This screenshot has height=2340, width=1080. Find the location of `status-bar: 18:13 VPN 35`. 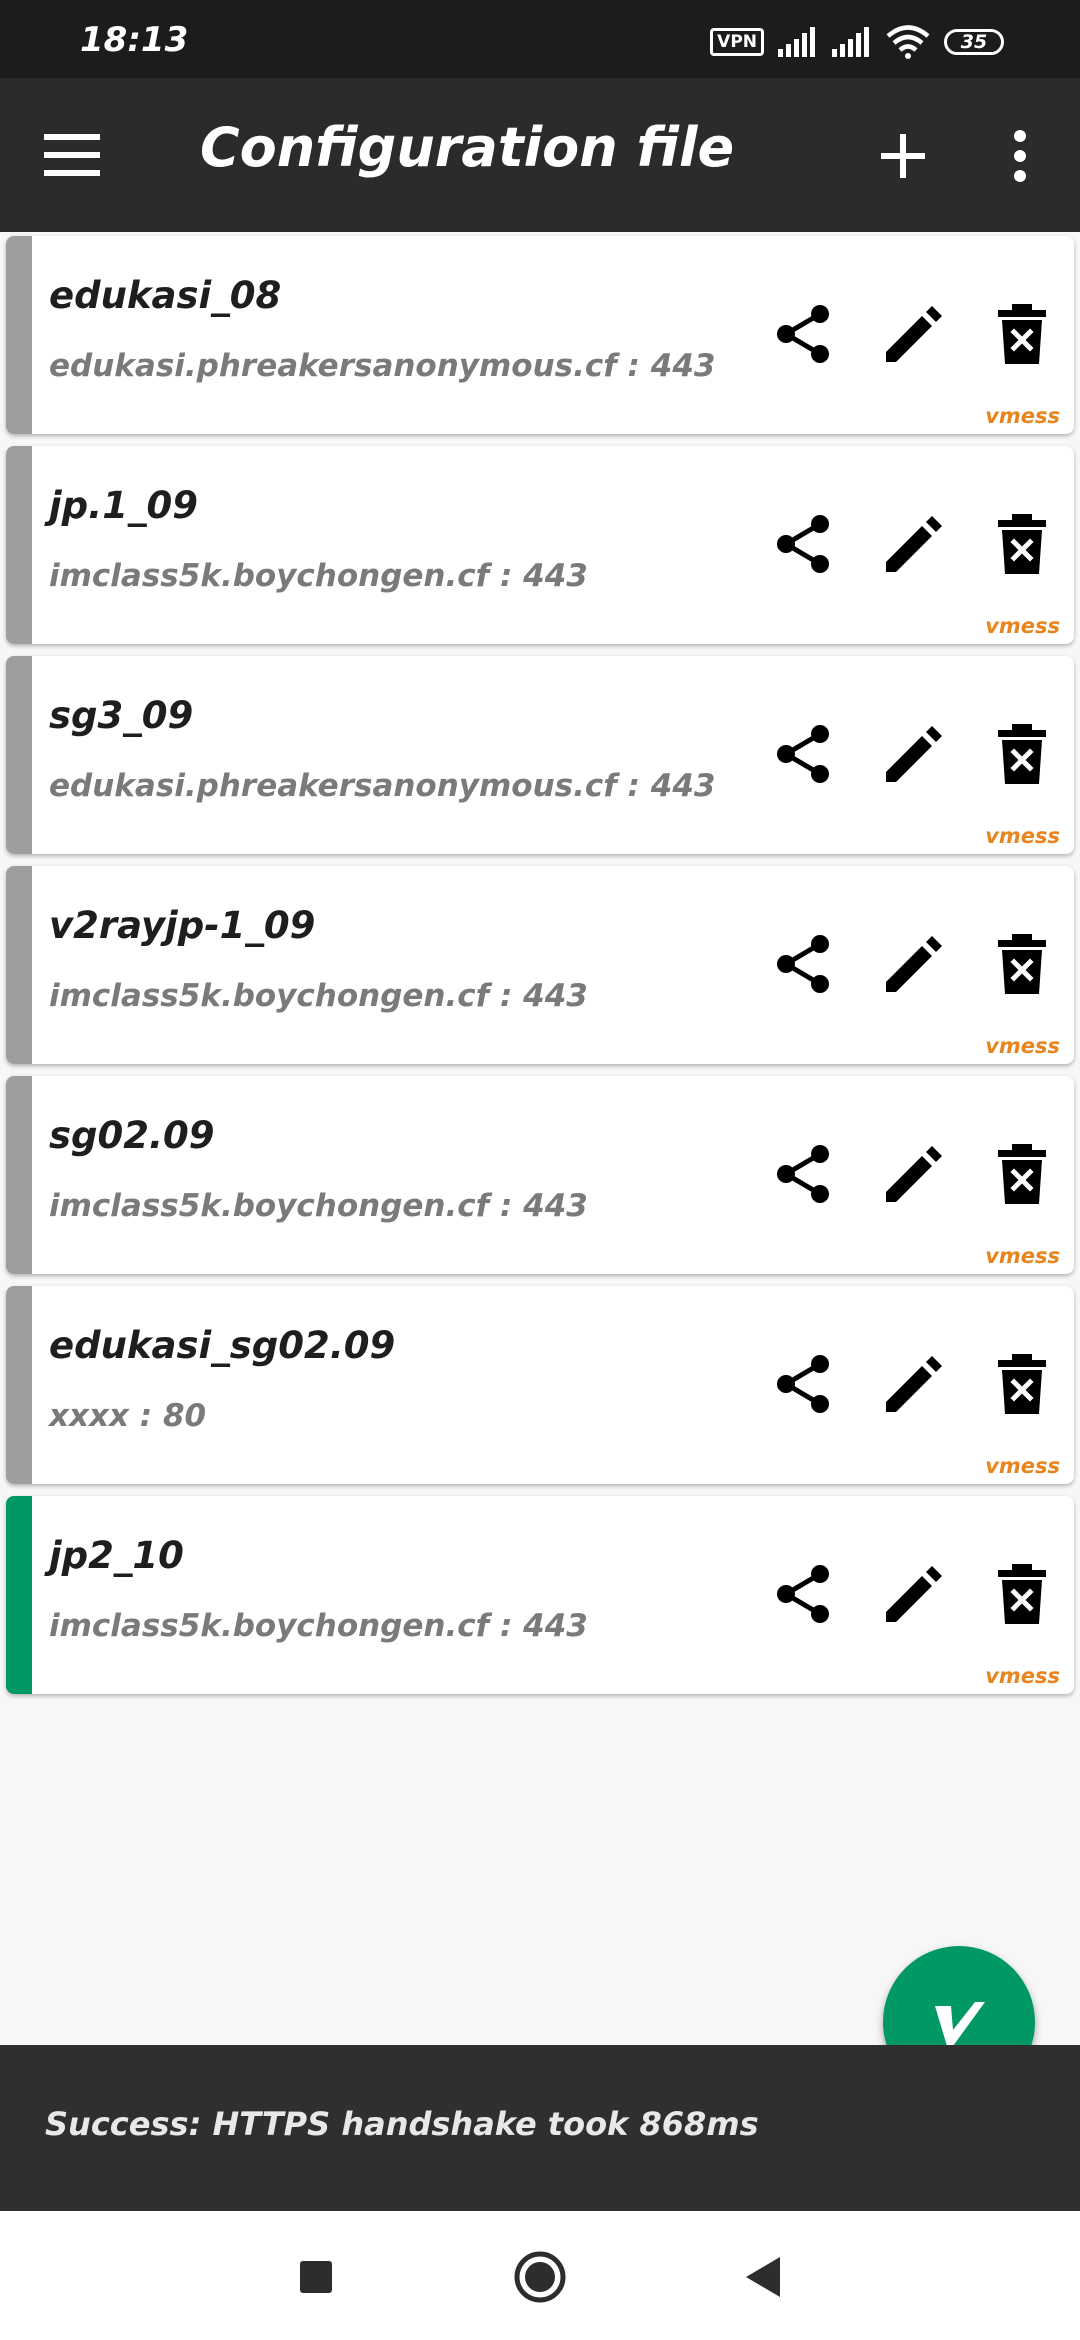

status-bar: 18:13 VPN 35 is located at coordinates (540, 39).